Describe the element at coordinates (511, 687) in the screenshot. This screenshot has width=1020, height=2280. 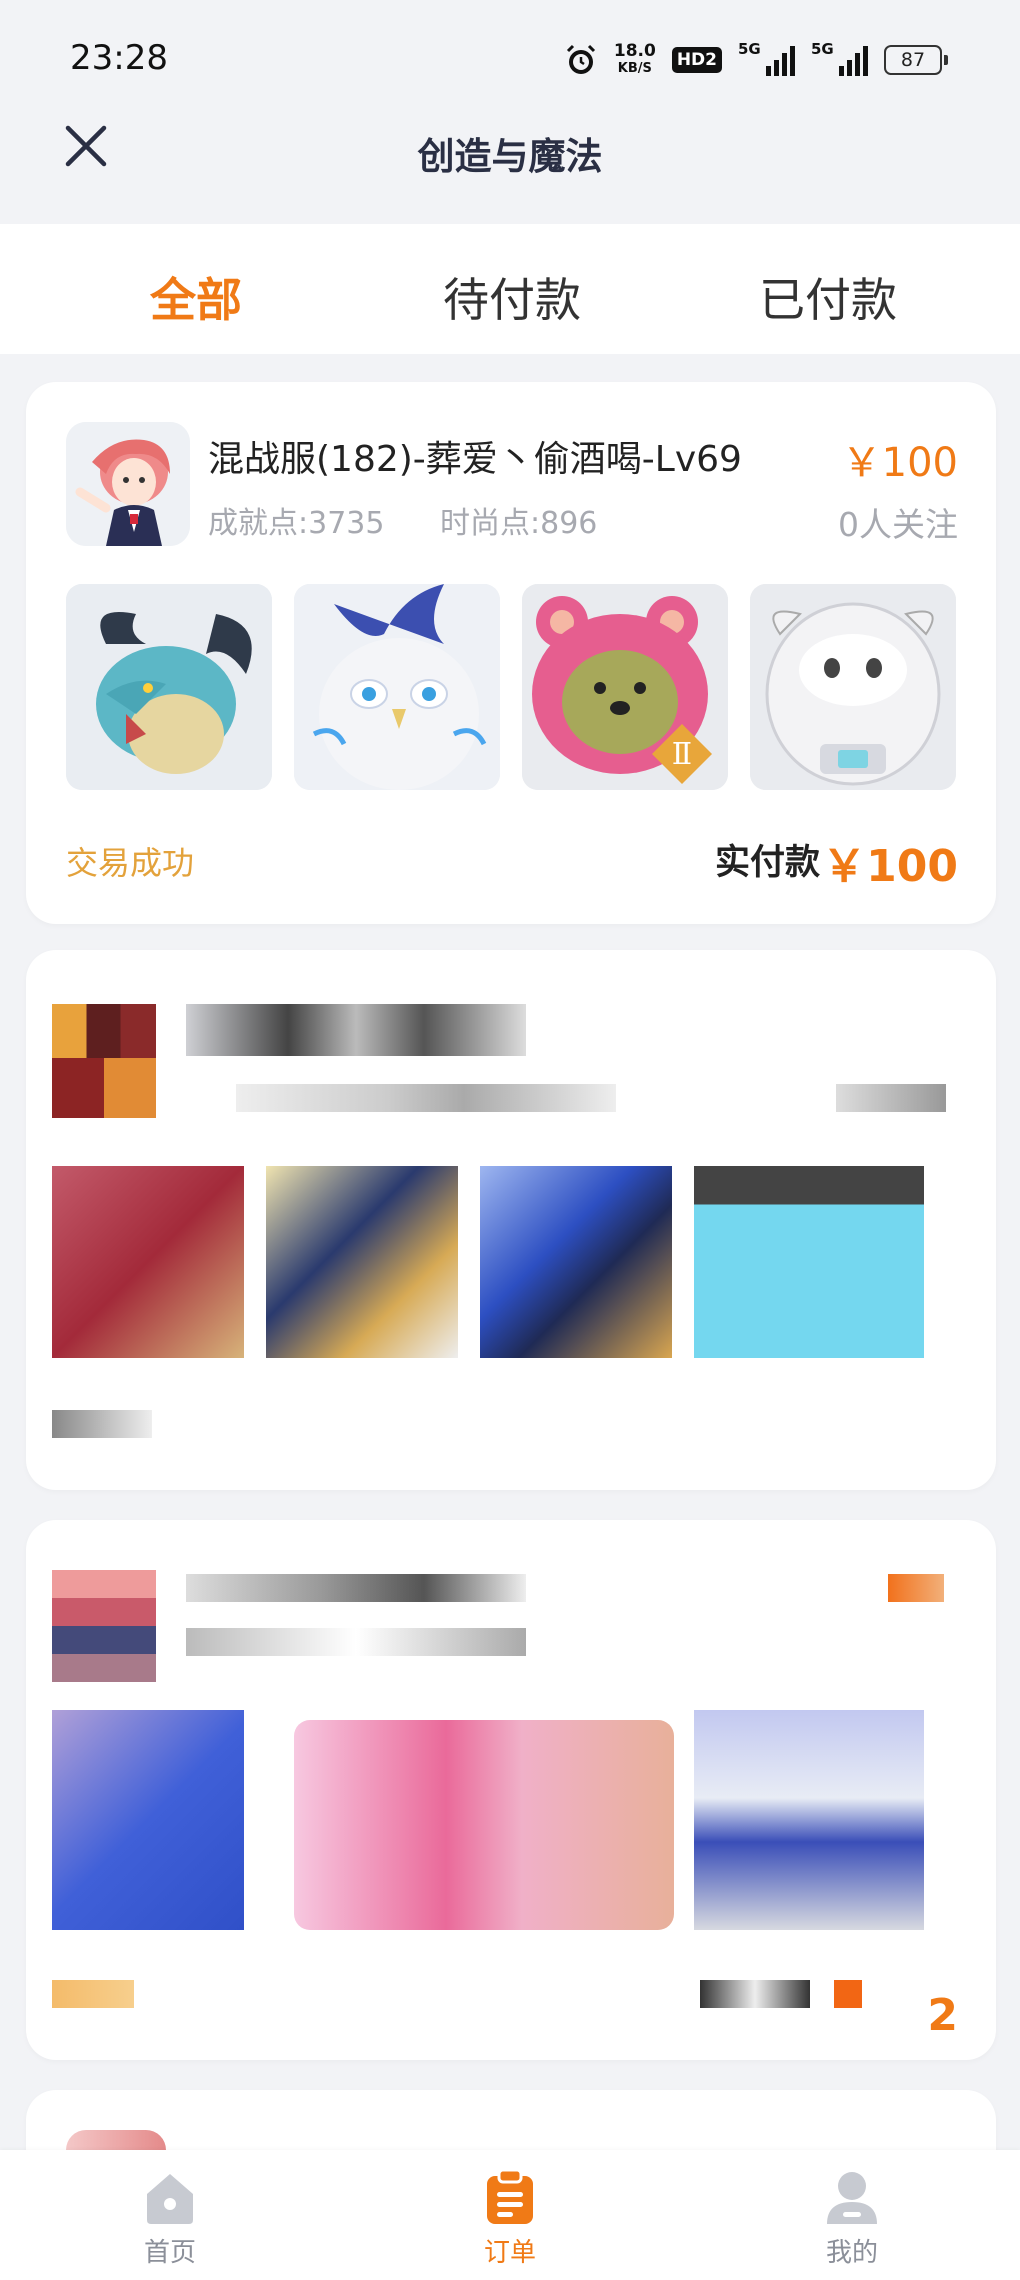
I see `item-thumbnails: Ⅱ` at that location.